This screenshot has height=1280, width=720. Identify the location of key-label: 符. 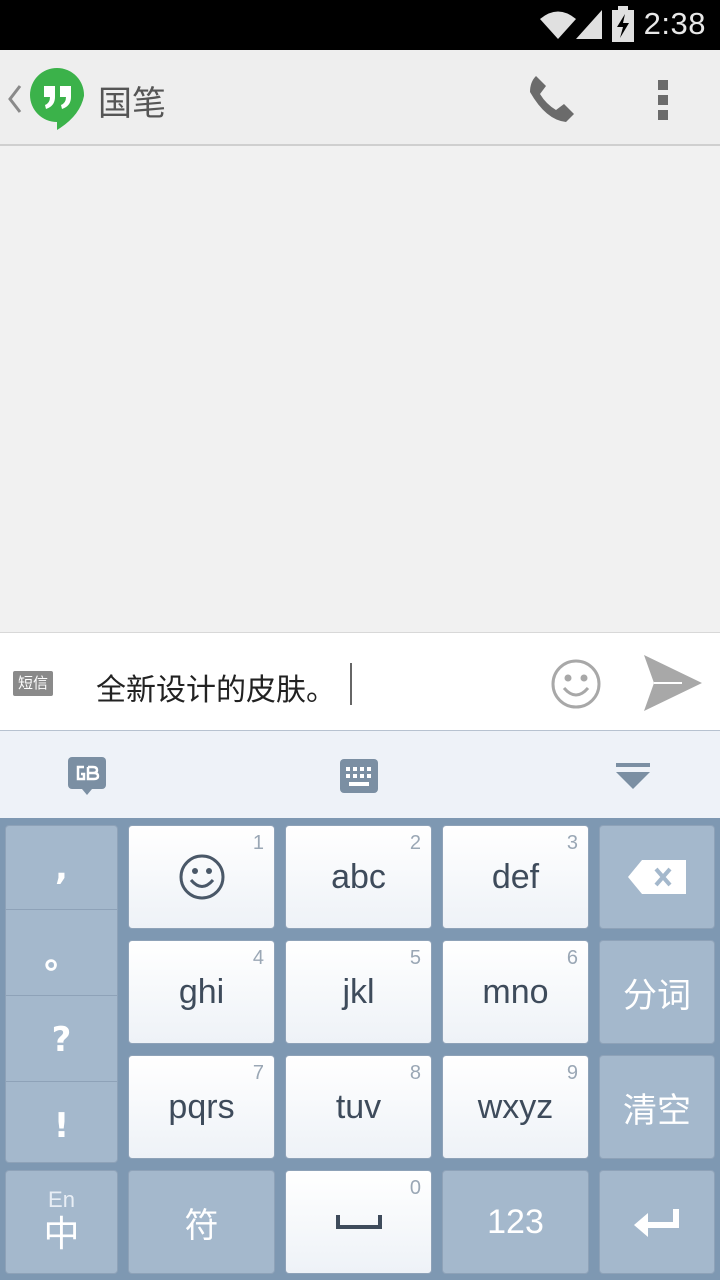
(201, 1225).